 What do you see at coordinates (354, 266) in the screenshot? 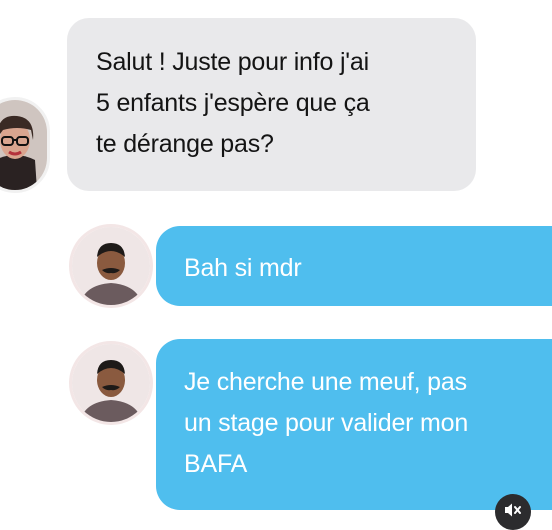
I see `message-bubble-sent: Bah si mdr` at bounding box center [354, 266].